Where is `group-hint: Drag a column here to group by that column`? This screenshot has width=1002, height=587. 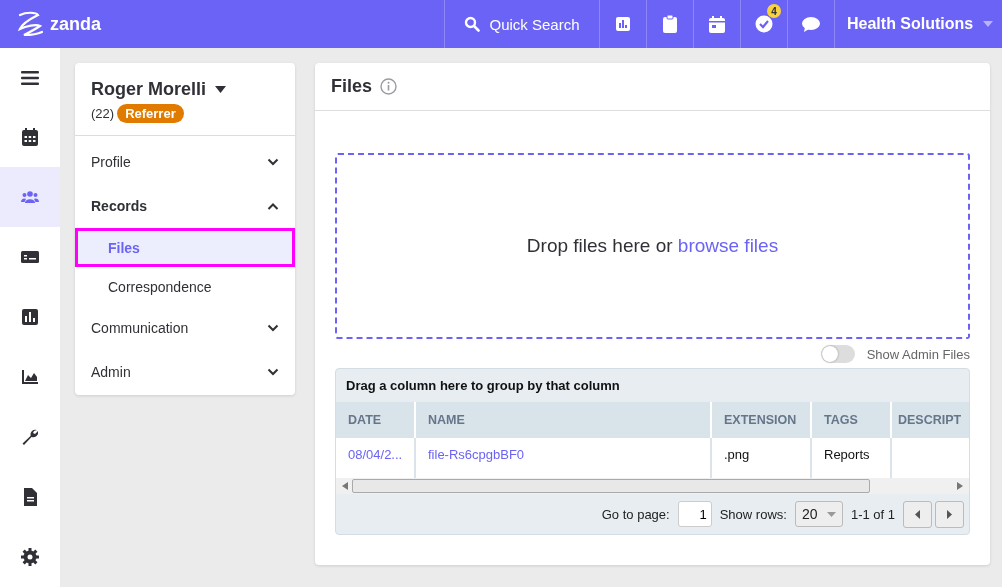 group-hint: Drag a column here to group by that column is located at coordinates (483, 386).